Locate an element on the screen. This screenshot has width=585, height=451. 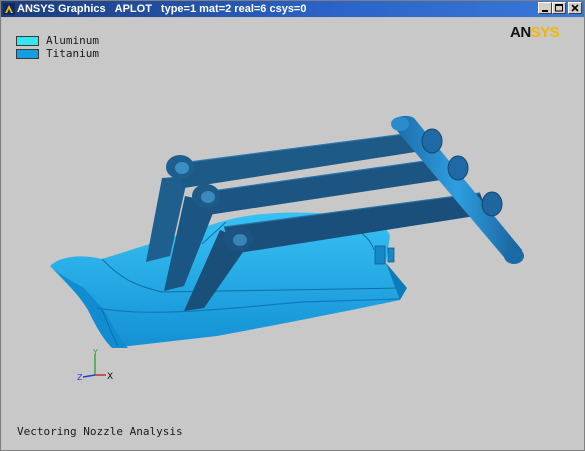
logo-sys: SYS is located at coordinates (545, 32).